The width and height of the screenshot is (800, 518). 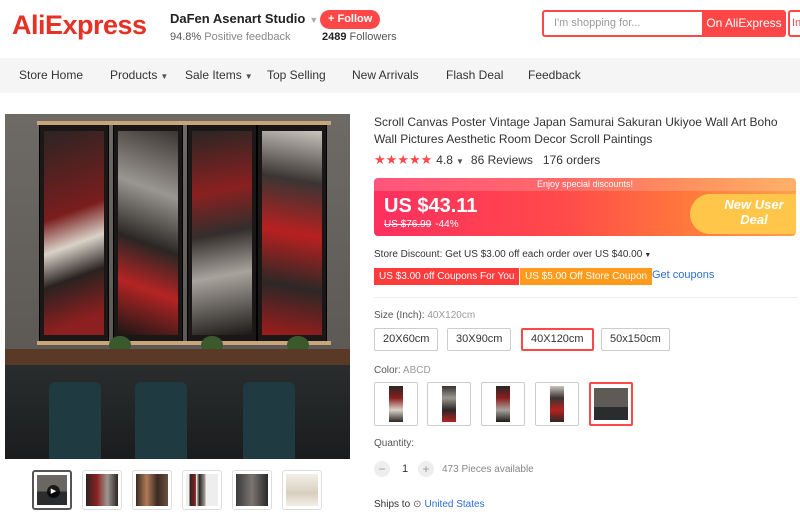 I want to click on color-option-b, so click(x=449, y=404).